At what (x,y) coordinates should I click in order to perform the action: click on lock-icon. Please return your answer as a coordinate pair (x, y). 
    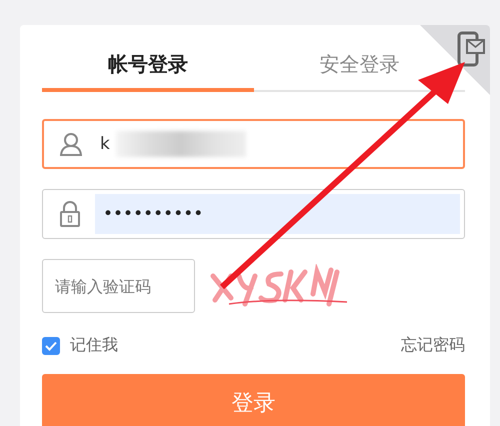
    Looking at the image, I should click on (70, 214).